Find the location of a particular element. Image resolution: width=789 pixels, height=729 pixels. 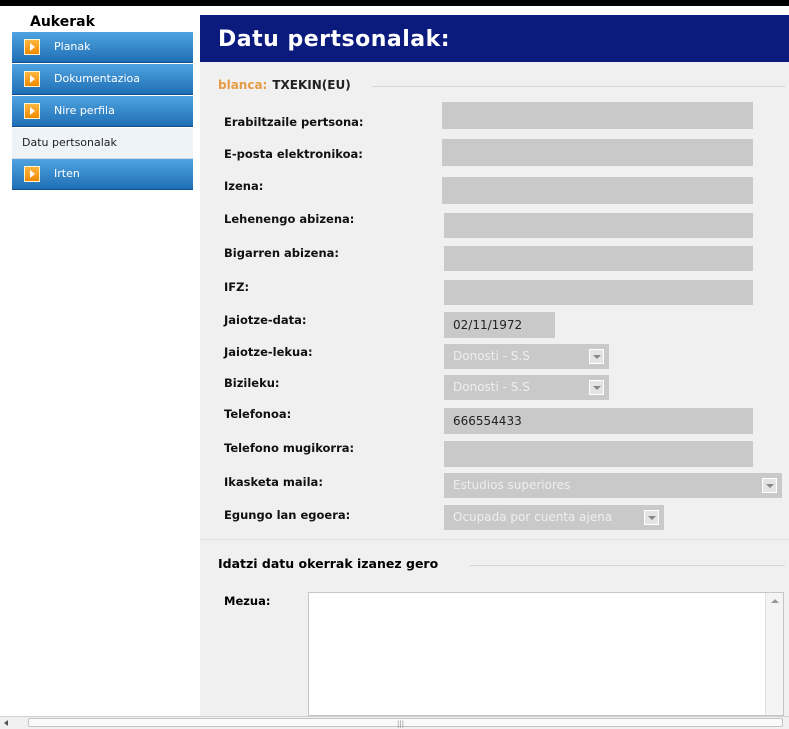

sidebar-item-label: Dokumentazioa is located at coordinates (97, 78).